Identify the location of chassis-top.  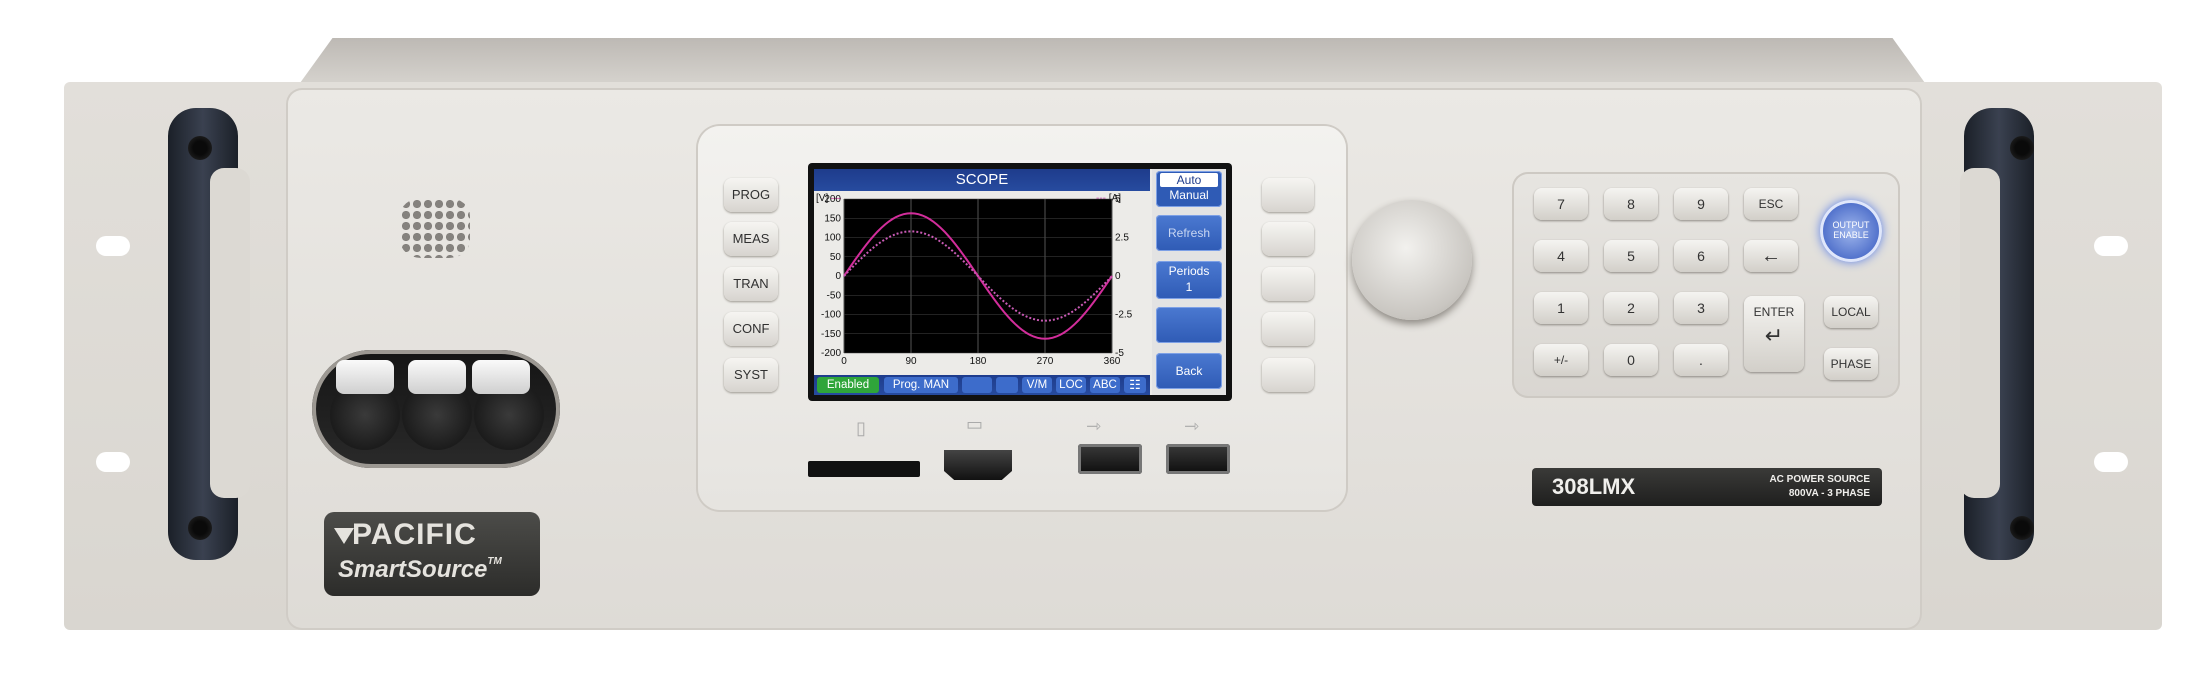
(1112, 60).